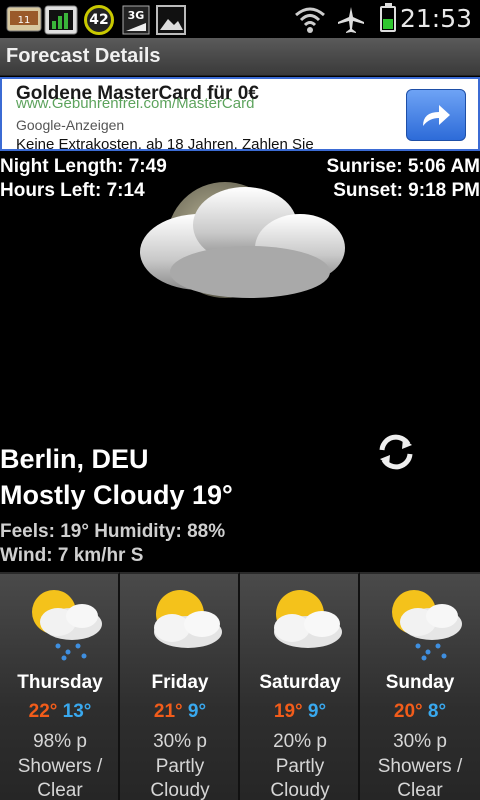 The height and width of the screenshot is (800, 480). Describe the element at coordinates (240, 245) in the screenshot. I see `night-mostly-cloudy-icon` at that location.